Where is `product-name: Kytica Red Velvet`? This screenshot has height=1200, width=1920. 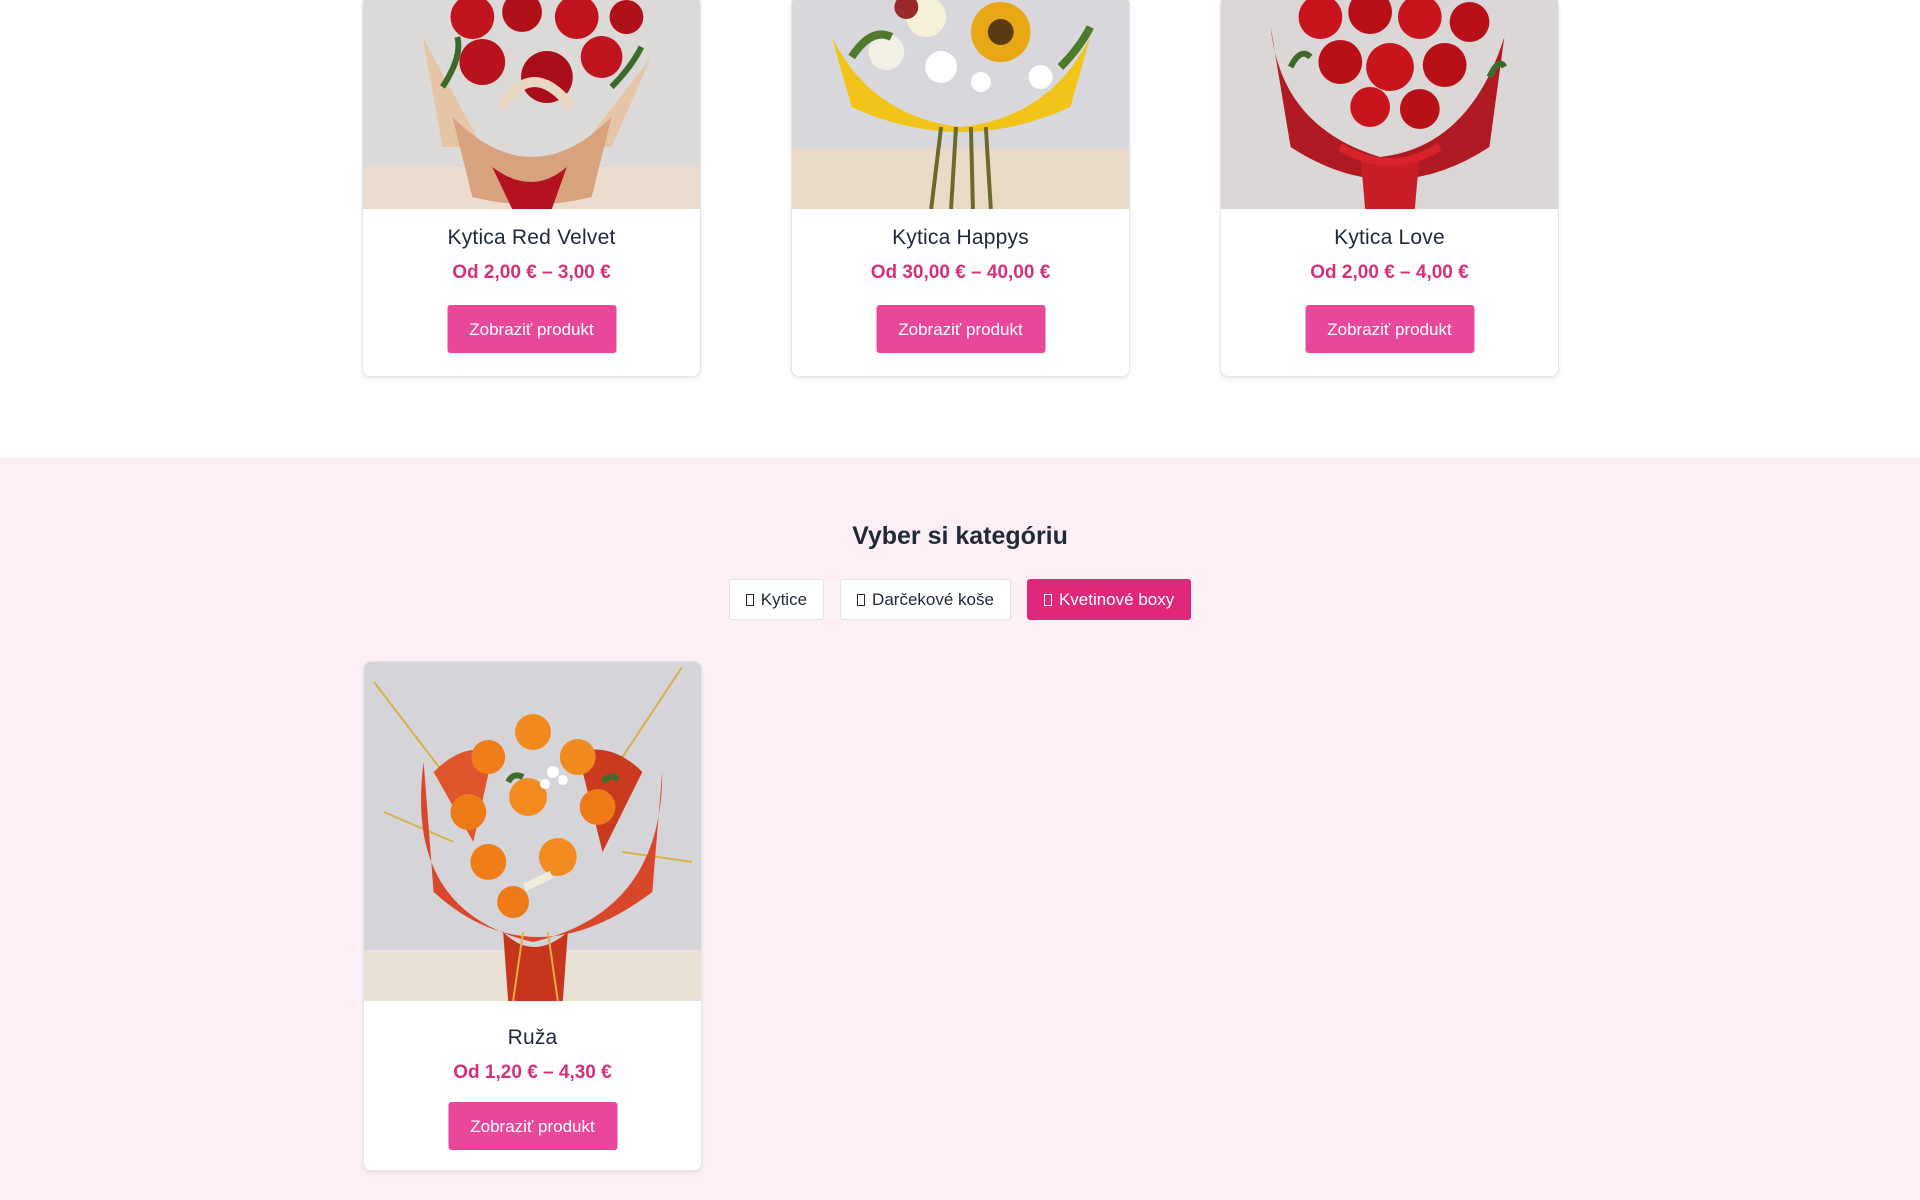 product-name: Kytica Red Velvet is located at coordinates (531, 238).